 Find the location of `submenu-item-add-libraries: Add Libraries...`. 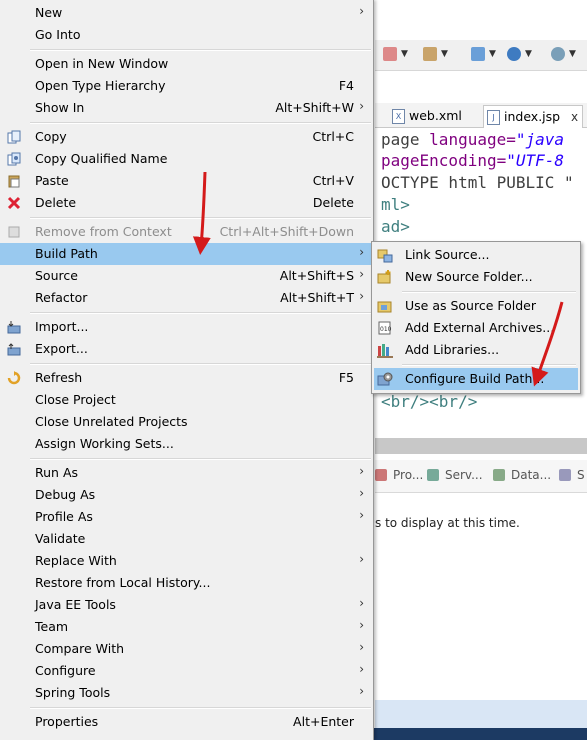

submenu-item-add-libraries: Add Libraries... is located at coordinates (476, 350).